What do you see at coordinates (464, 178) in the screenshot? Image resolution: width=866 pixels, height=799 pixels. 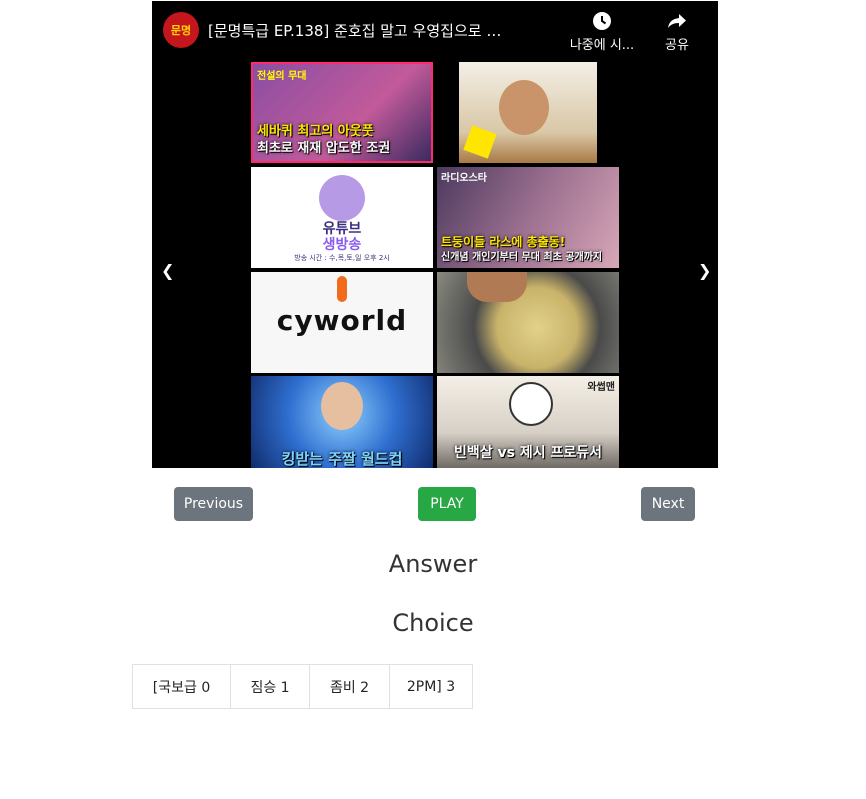 I see `thumbnail-badge: 라디오스타` at bounding box center [464, 178].